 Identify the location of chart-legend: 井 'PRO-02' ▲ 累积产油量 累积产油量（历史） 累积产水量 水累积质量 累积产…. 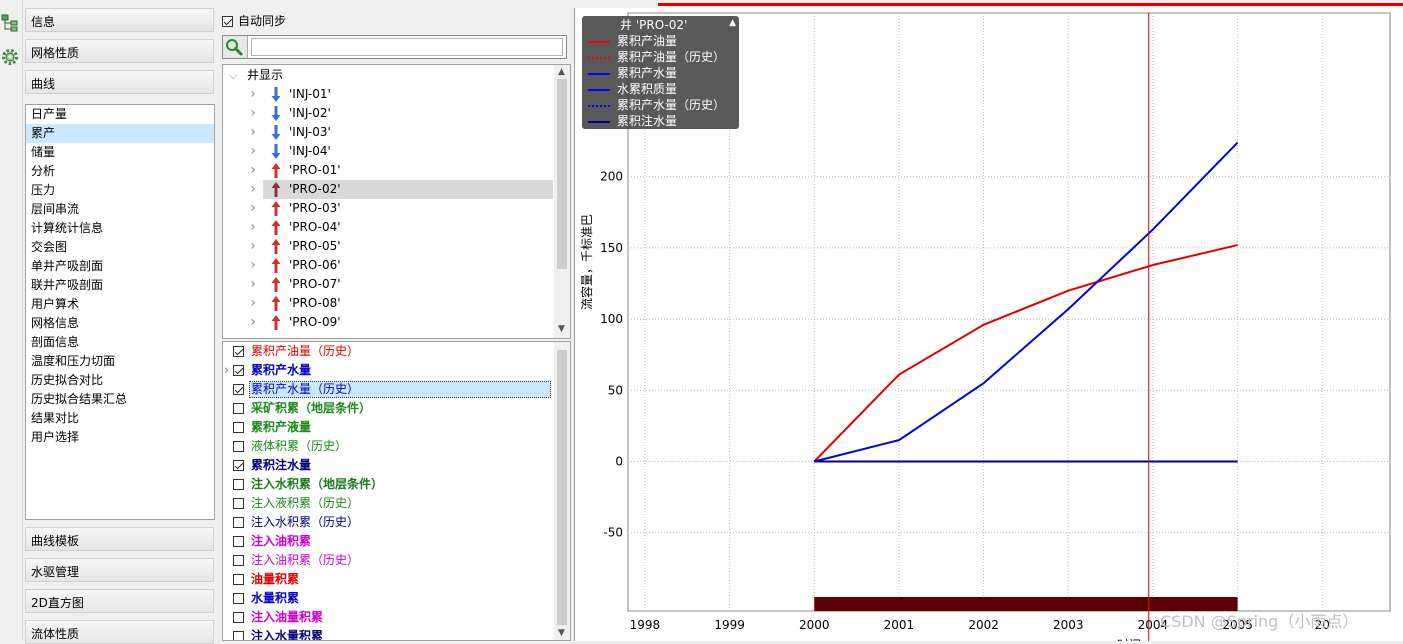
(660, 72).